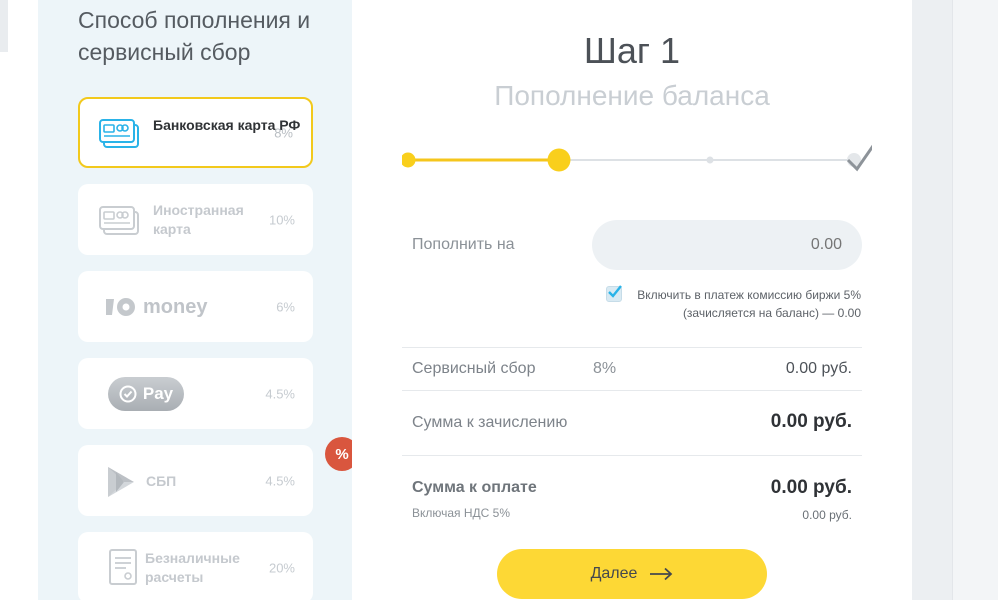 The image size is (998, 600). I want to click on pay-value: 0.00 руб., so click(811, 487).